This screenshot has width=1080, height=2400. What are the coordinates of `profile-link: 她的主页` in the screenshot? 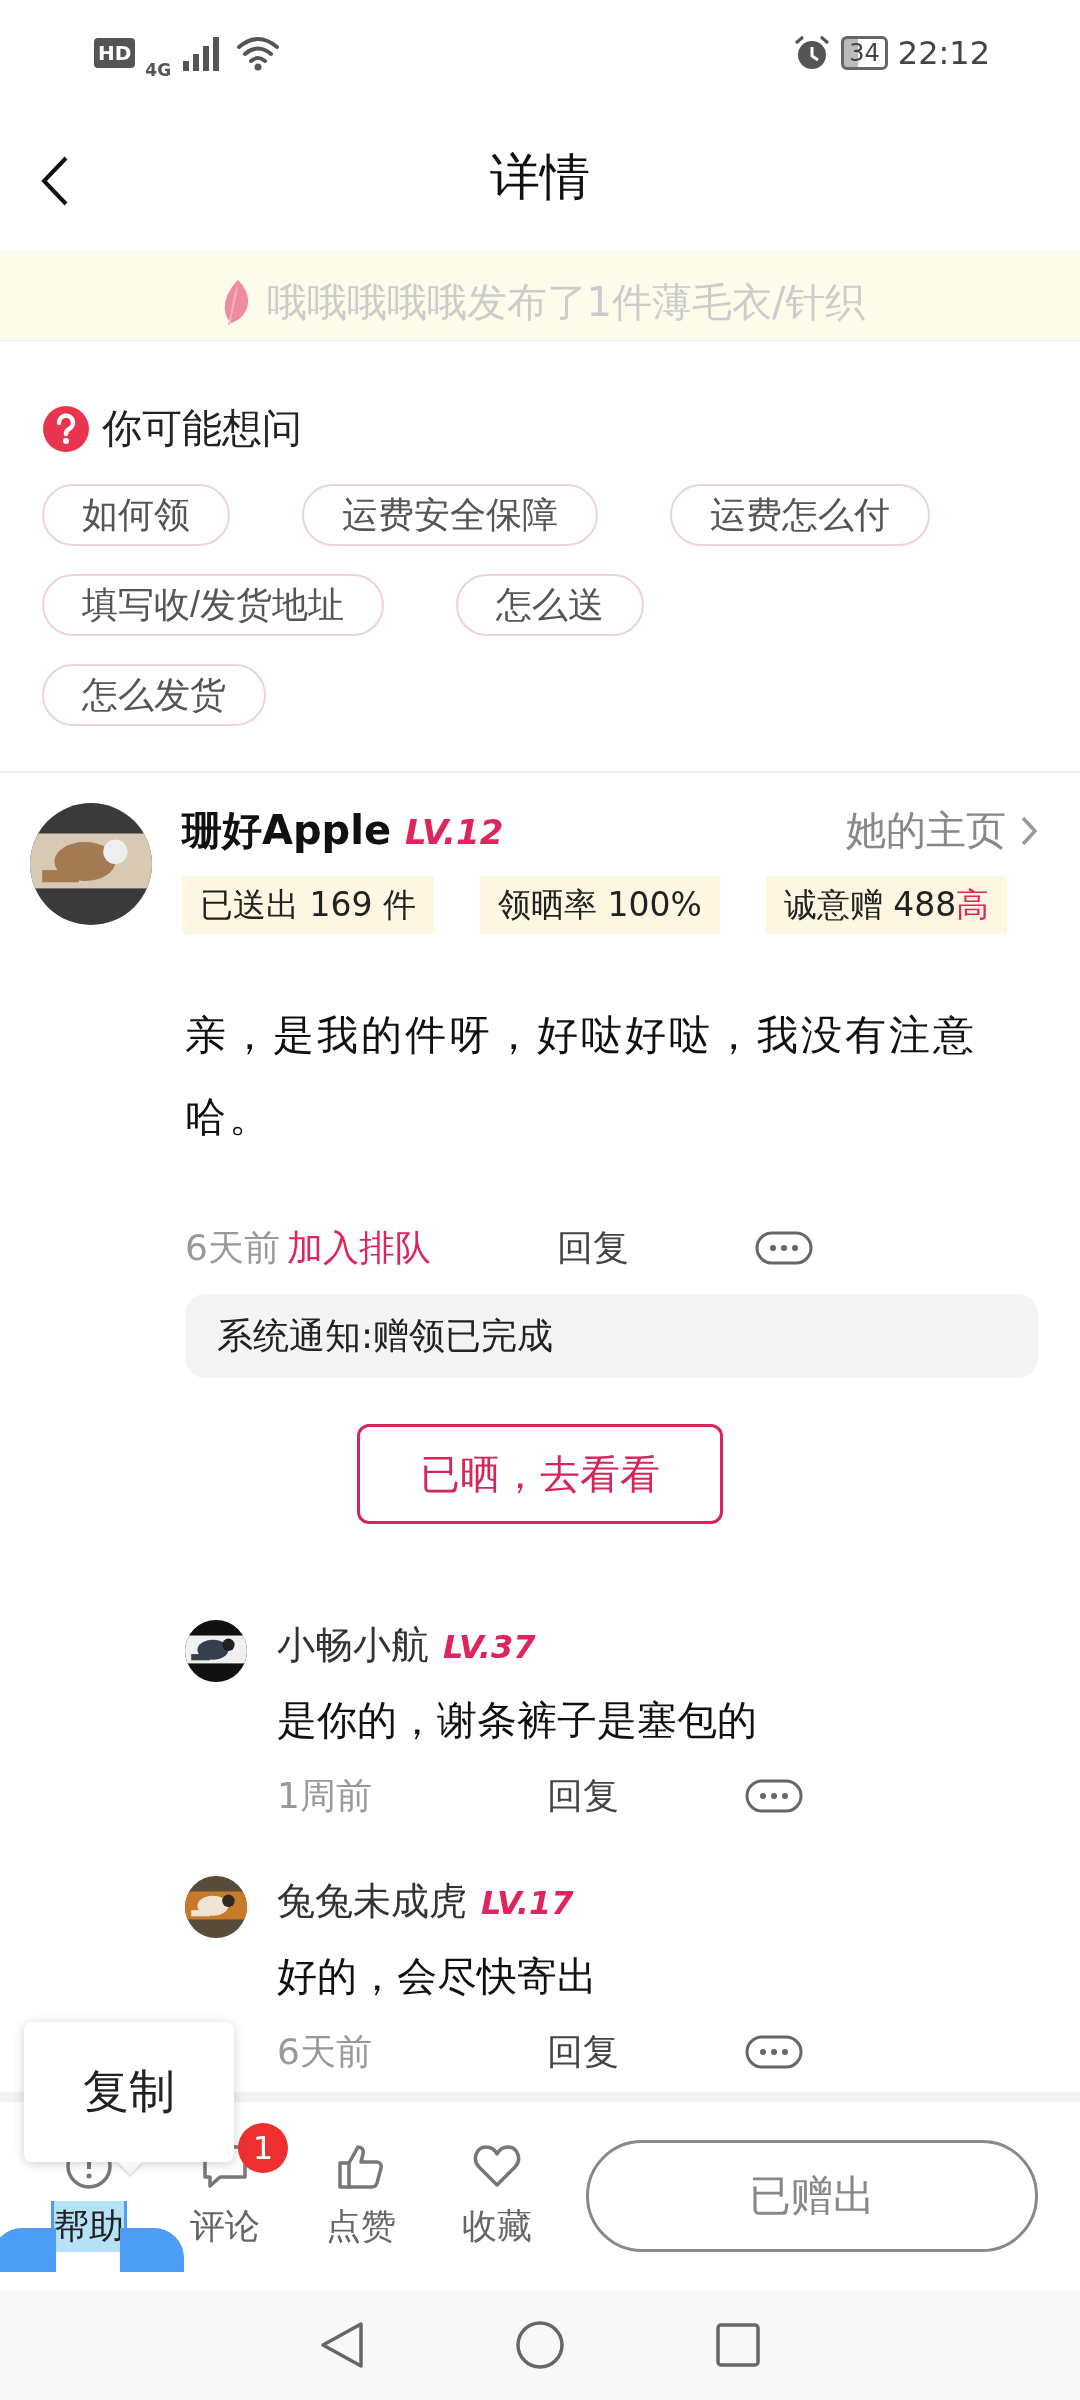 It's located at (942, 830).